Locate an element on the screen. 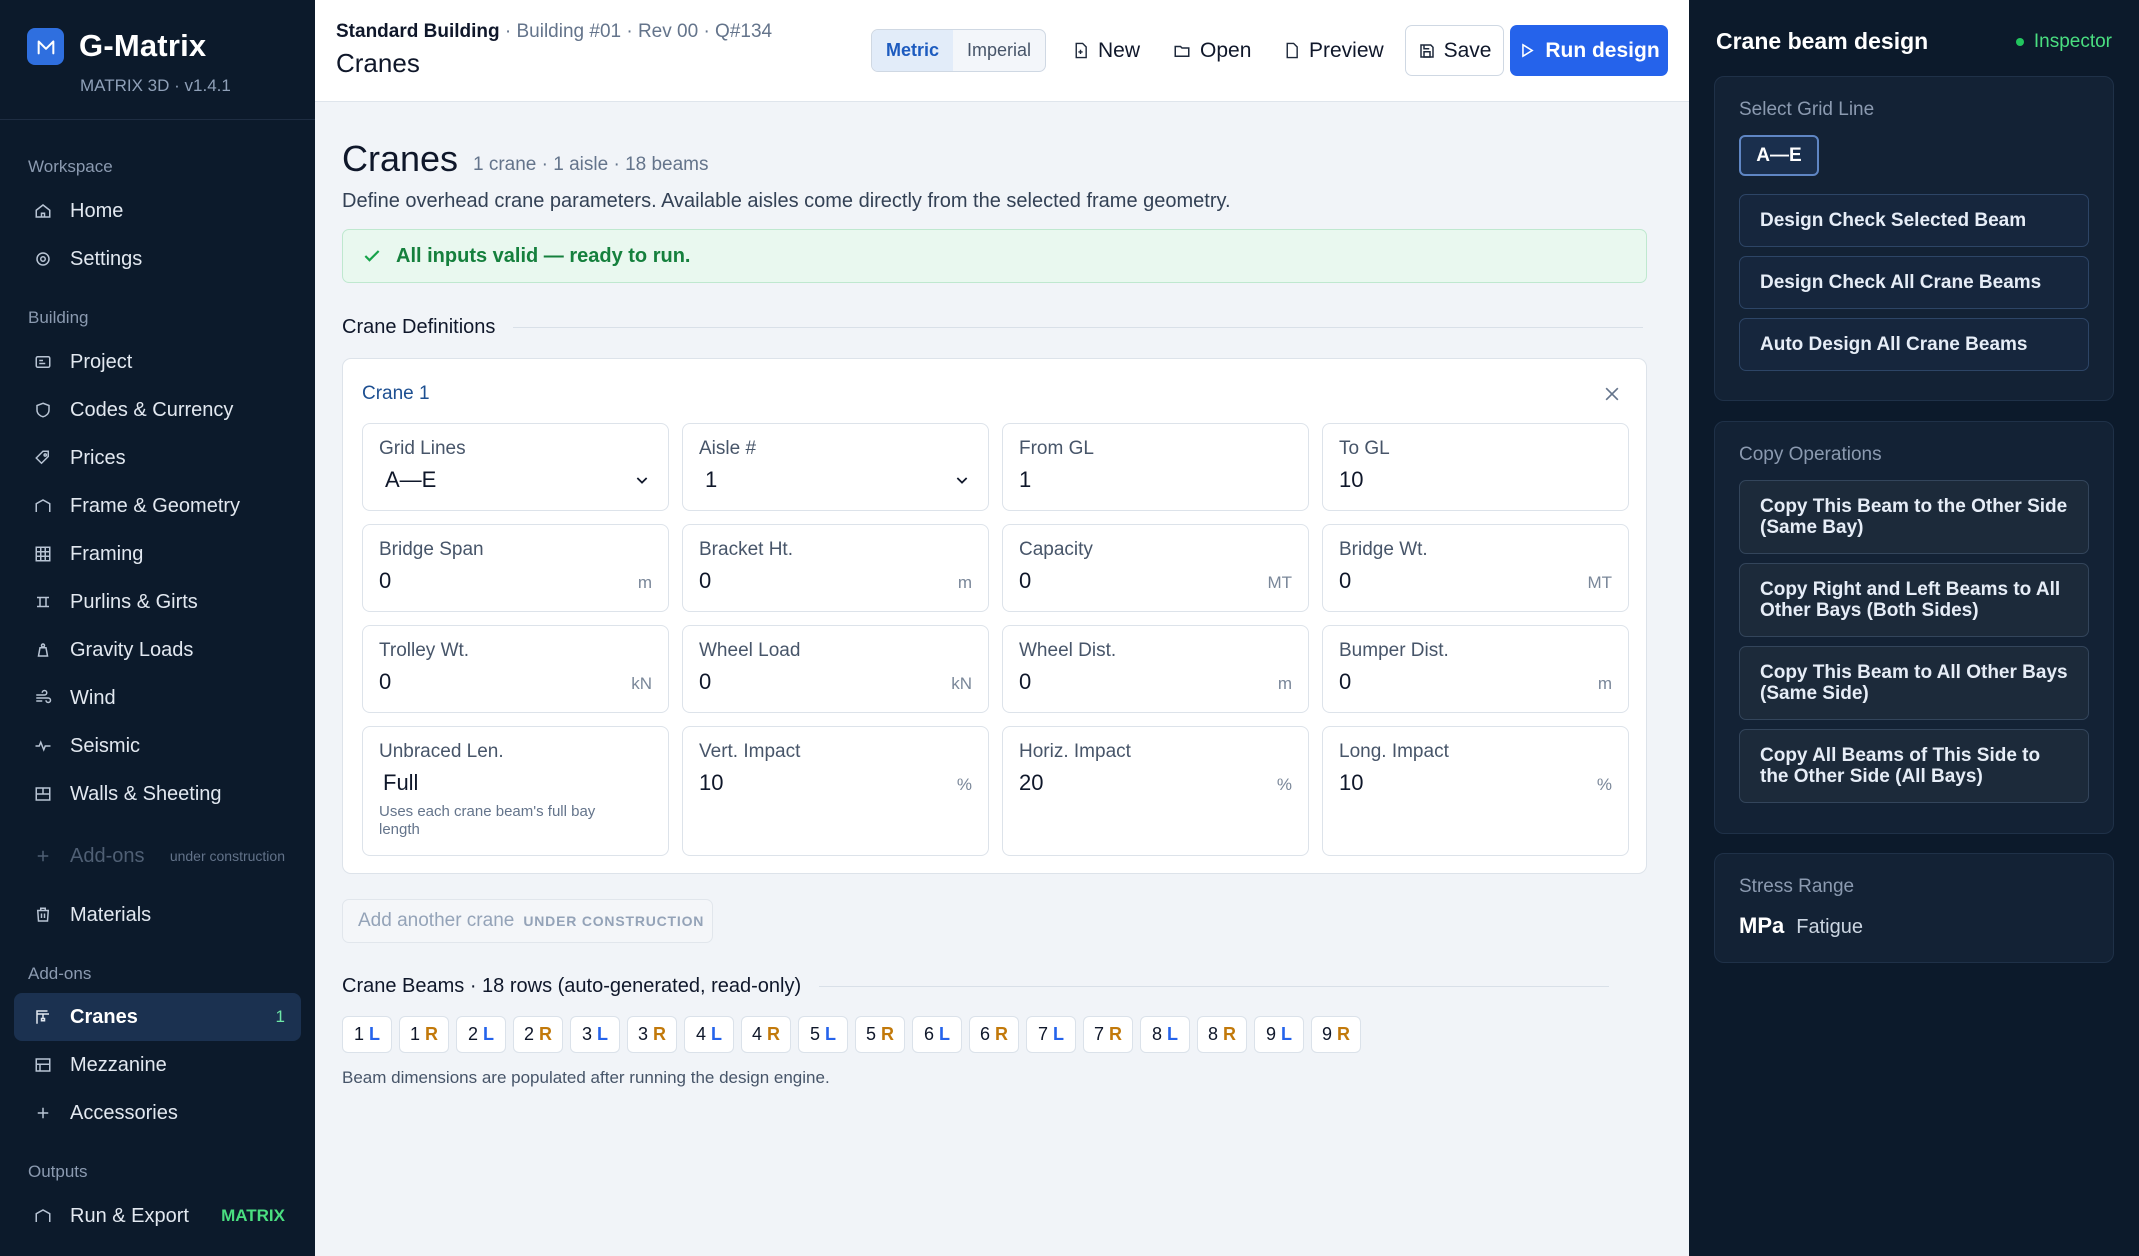 Image resolution: width=2139 pixels, height=1256 pixels. beam-chip: 3R is located at coordinates (652, 1034).